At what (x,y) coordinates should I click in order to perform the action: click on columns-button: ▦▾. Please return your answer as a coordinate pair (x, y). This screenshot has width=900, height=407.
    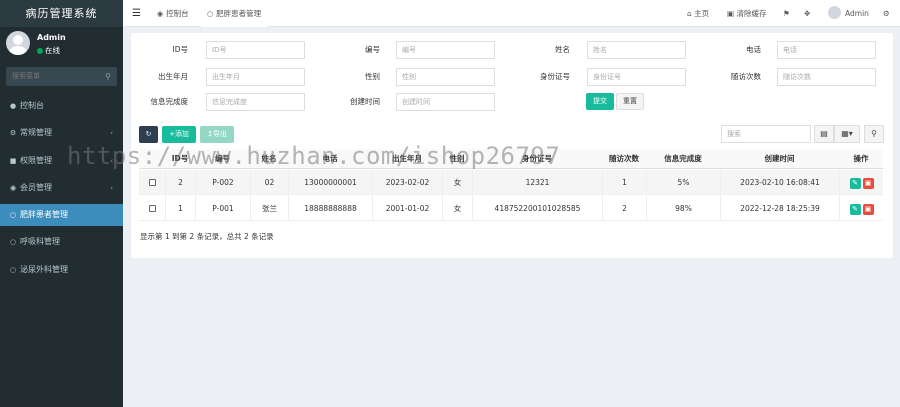
    Looking at the image, I should click on (847, 134).